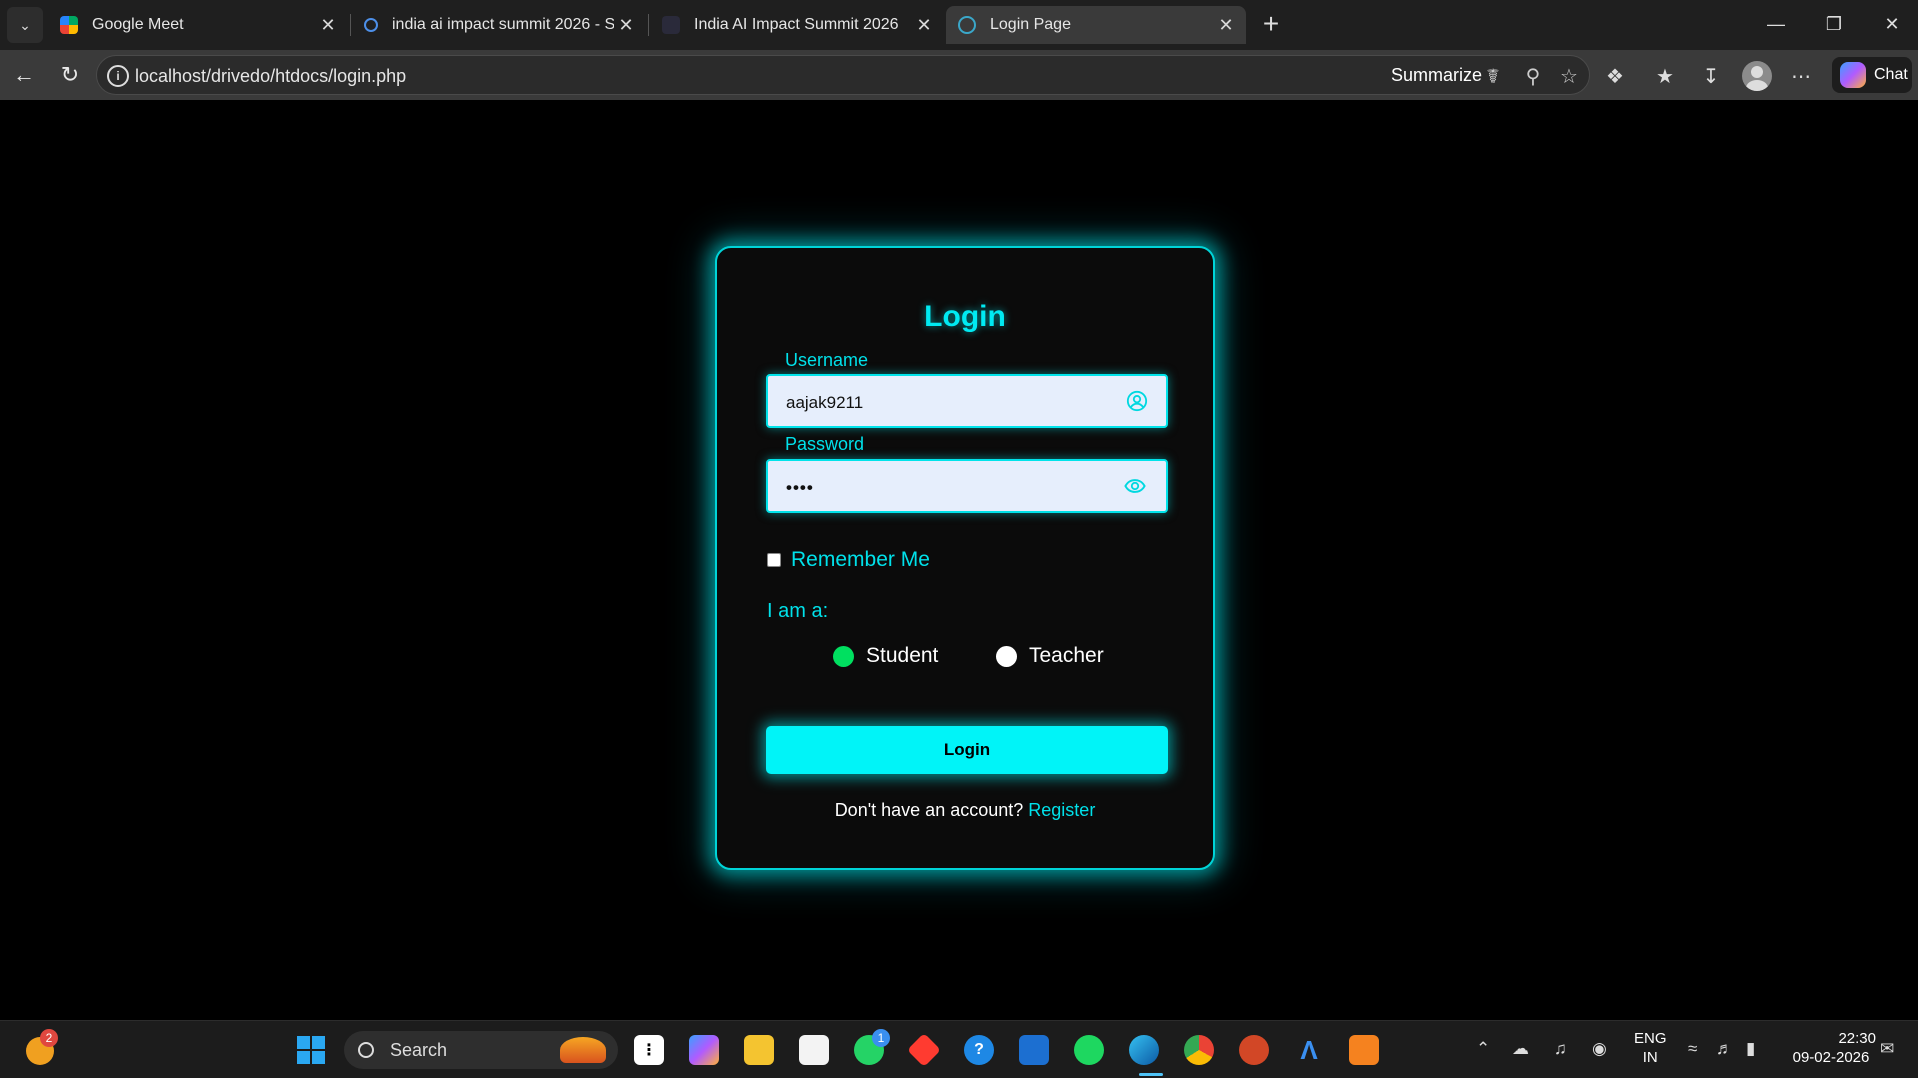  I want to click on chrome-icon, so click(1199, 1050).